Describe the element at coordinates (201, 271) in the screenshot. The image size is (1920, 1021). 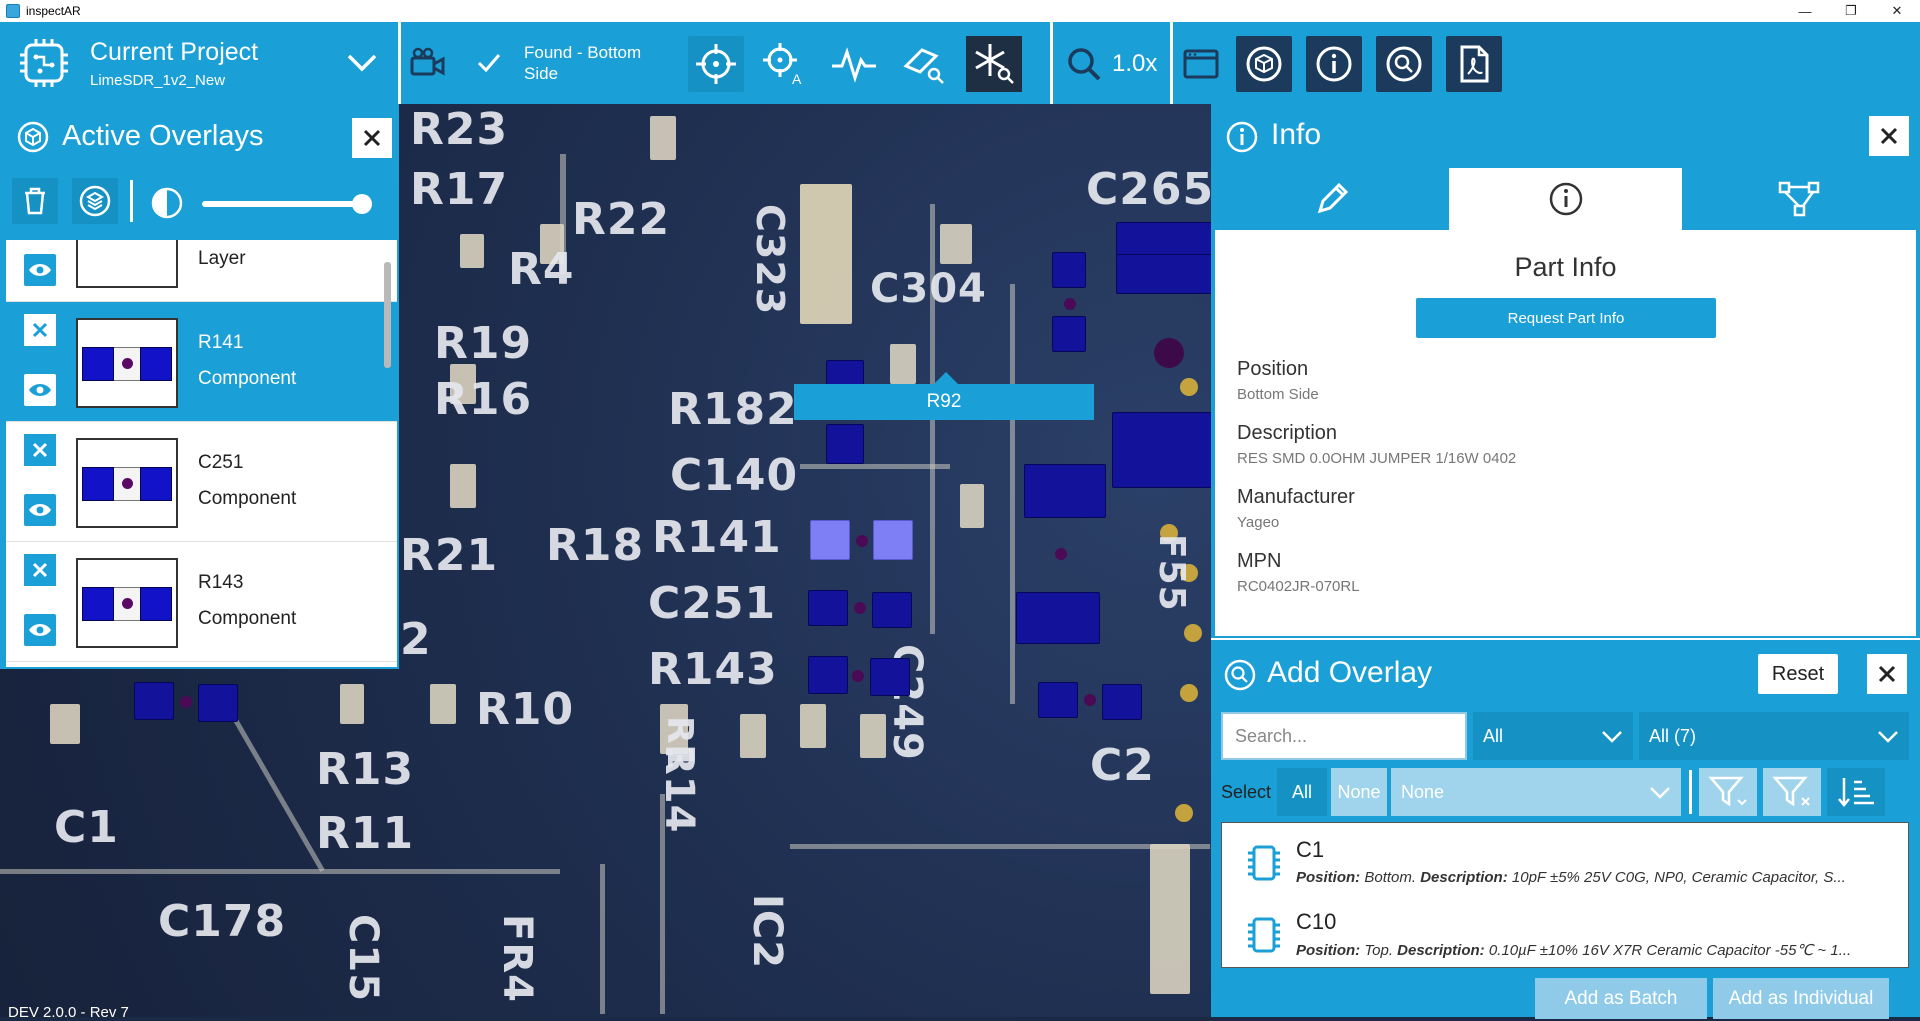
I see `overlay-item-layer: Layer` at that location.